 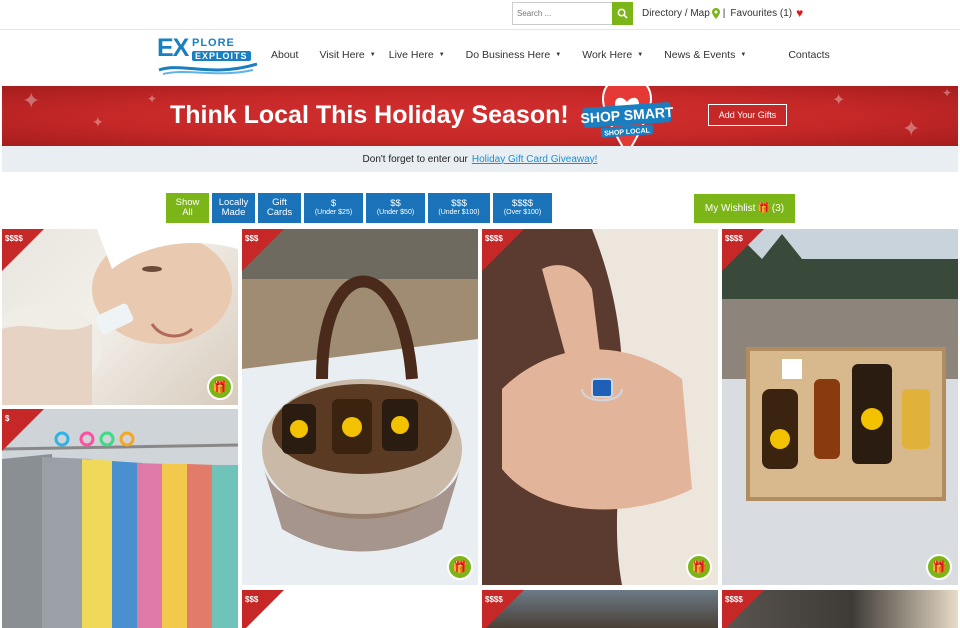 What do you see at coordinates (369, 115) in the screenshot?
I see `banner-title: Think Local This Holiday Season!` at bounding box center [369, 115].